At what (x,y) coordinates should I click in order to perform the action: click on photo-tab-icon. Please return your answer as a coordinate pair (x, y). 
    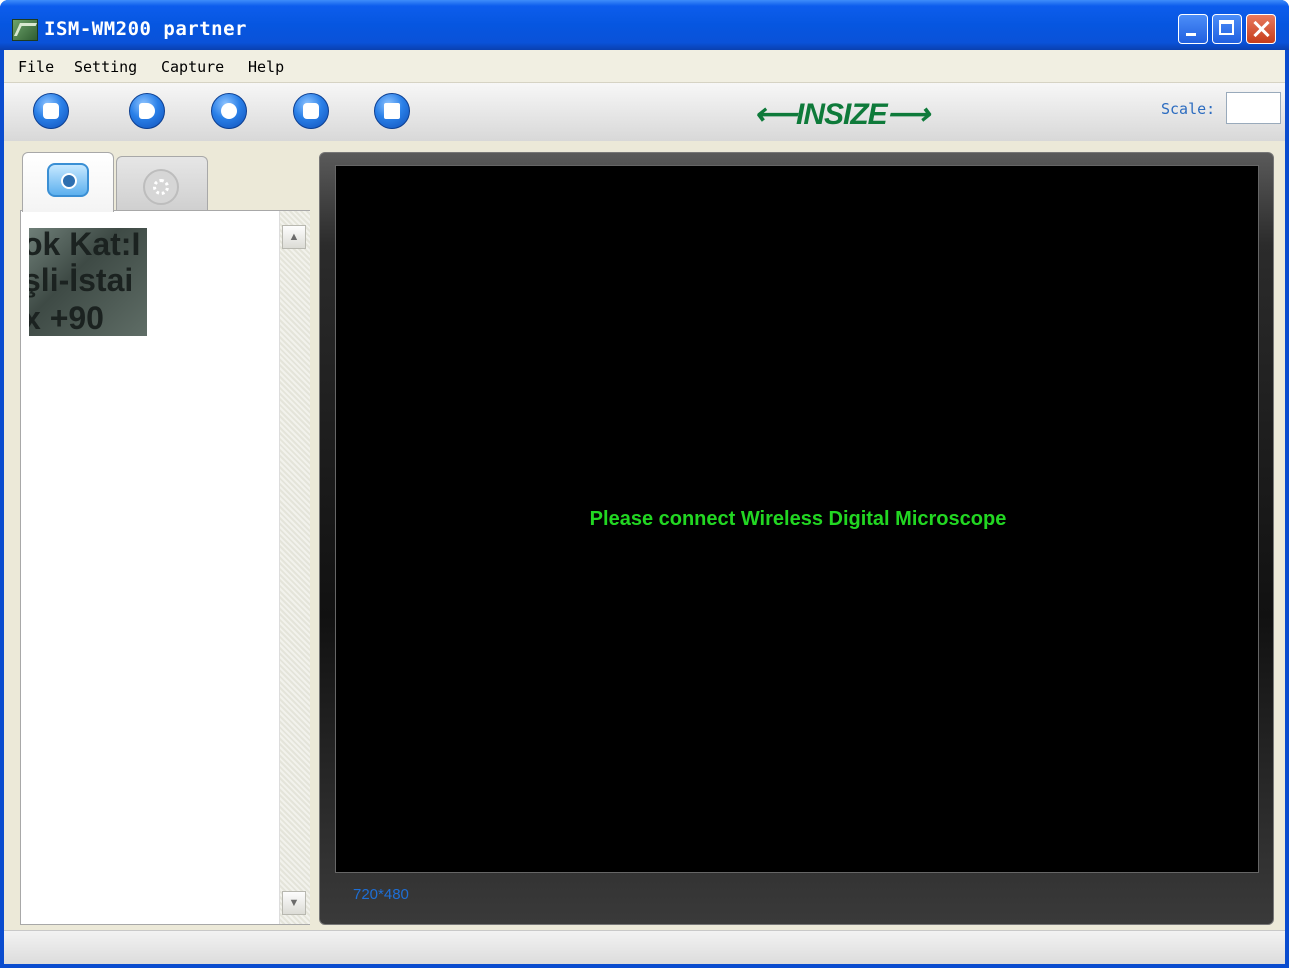
    Looking at the image, I should click on (68, 180).